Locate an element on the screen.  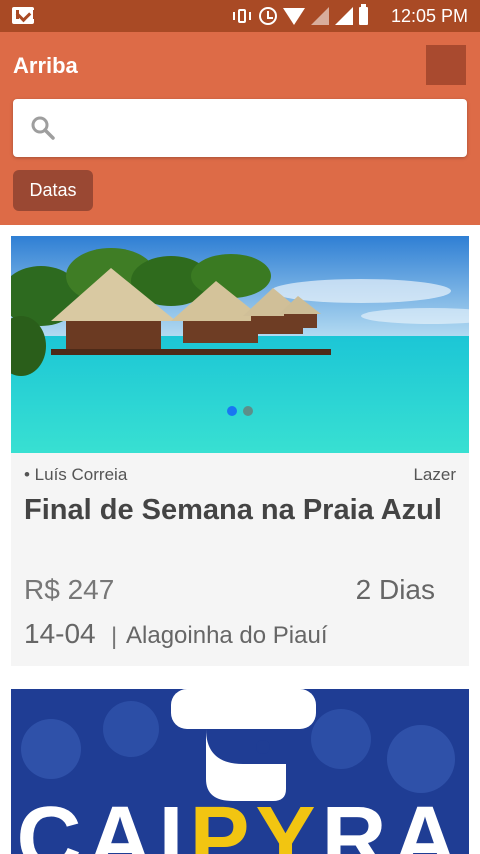
signal-icon is located at coordinates (320, 16).